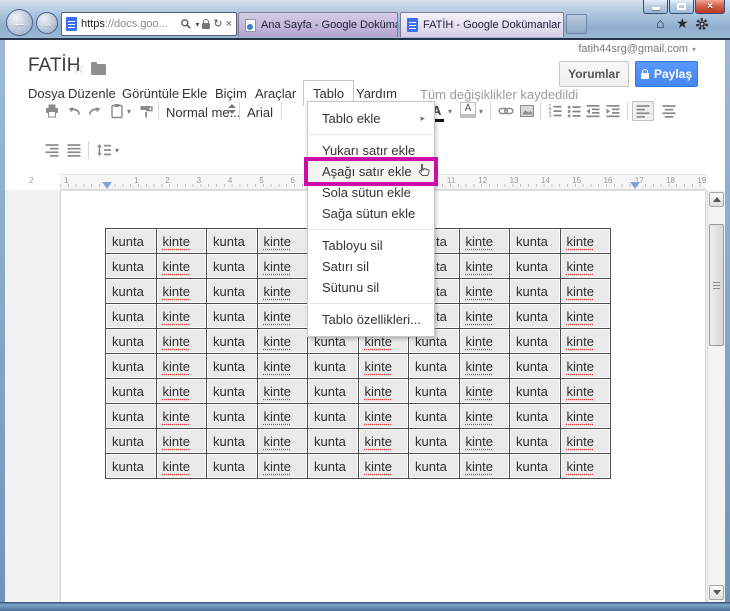 The height and width of the screenshot is (611, 730). Describe the element at coordinates (117, 151) in the screenshot. I see `line-spacing-dropdown: ▾` at that location.